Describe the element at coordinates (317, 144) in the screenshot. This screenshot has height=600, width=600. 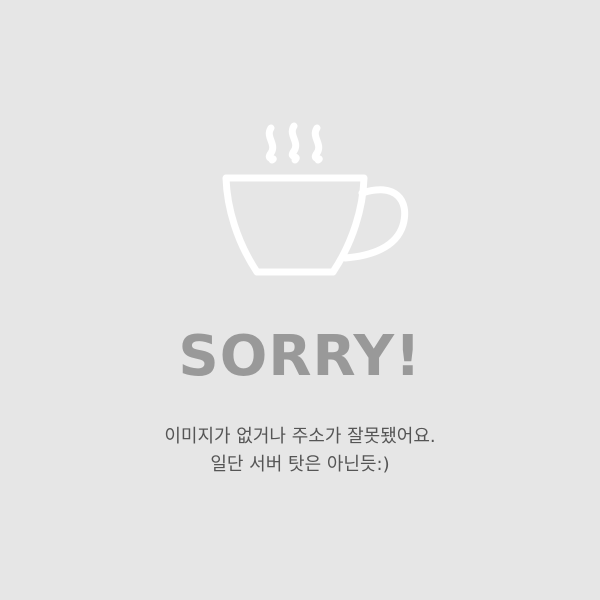
I see `steam-right-icon` at that location.